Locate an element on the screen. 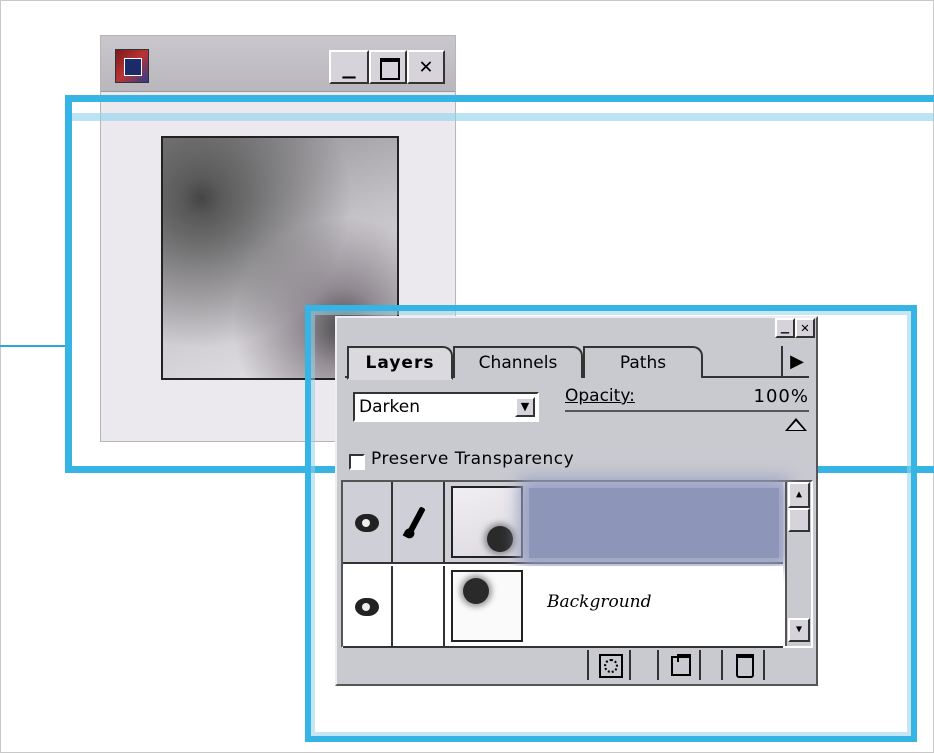 This screenshot has height=753, width=934. layer-list: Background ▲ ▼ is located at coordinates (577, 564).